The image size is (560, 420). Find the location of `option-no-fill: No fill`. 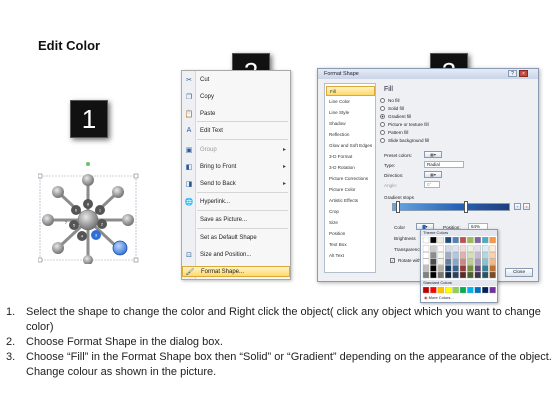

option-no-fill: No fill is located at coordinates (390, 100).